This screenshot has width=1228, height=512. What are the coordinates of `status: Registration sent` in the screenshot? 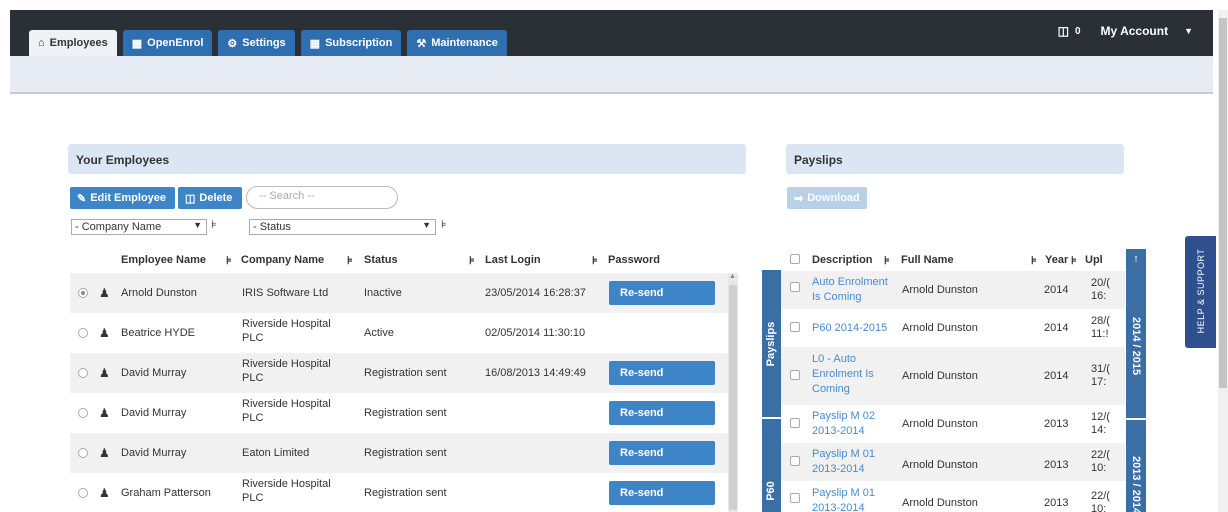 It's located at (405, 493).